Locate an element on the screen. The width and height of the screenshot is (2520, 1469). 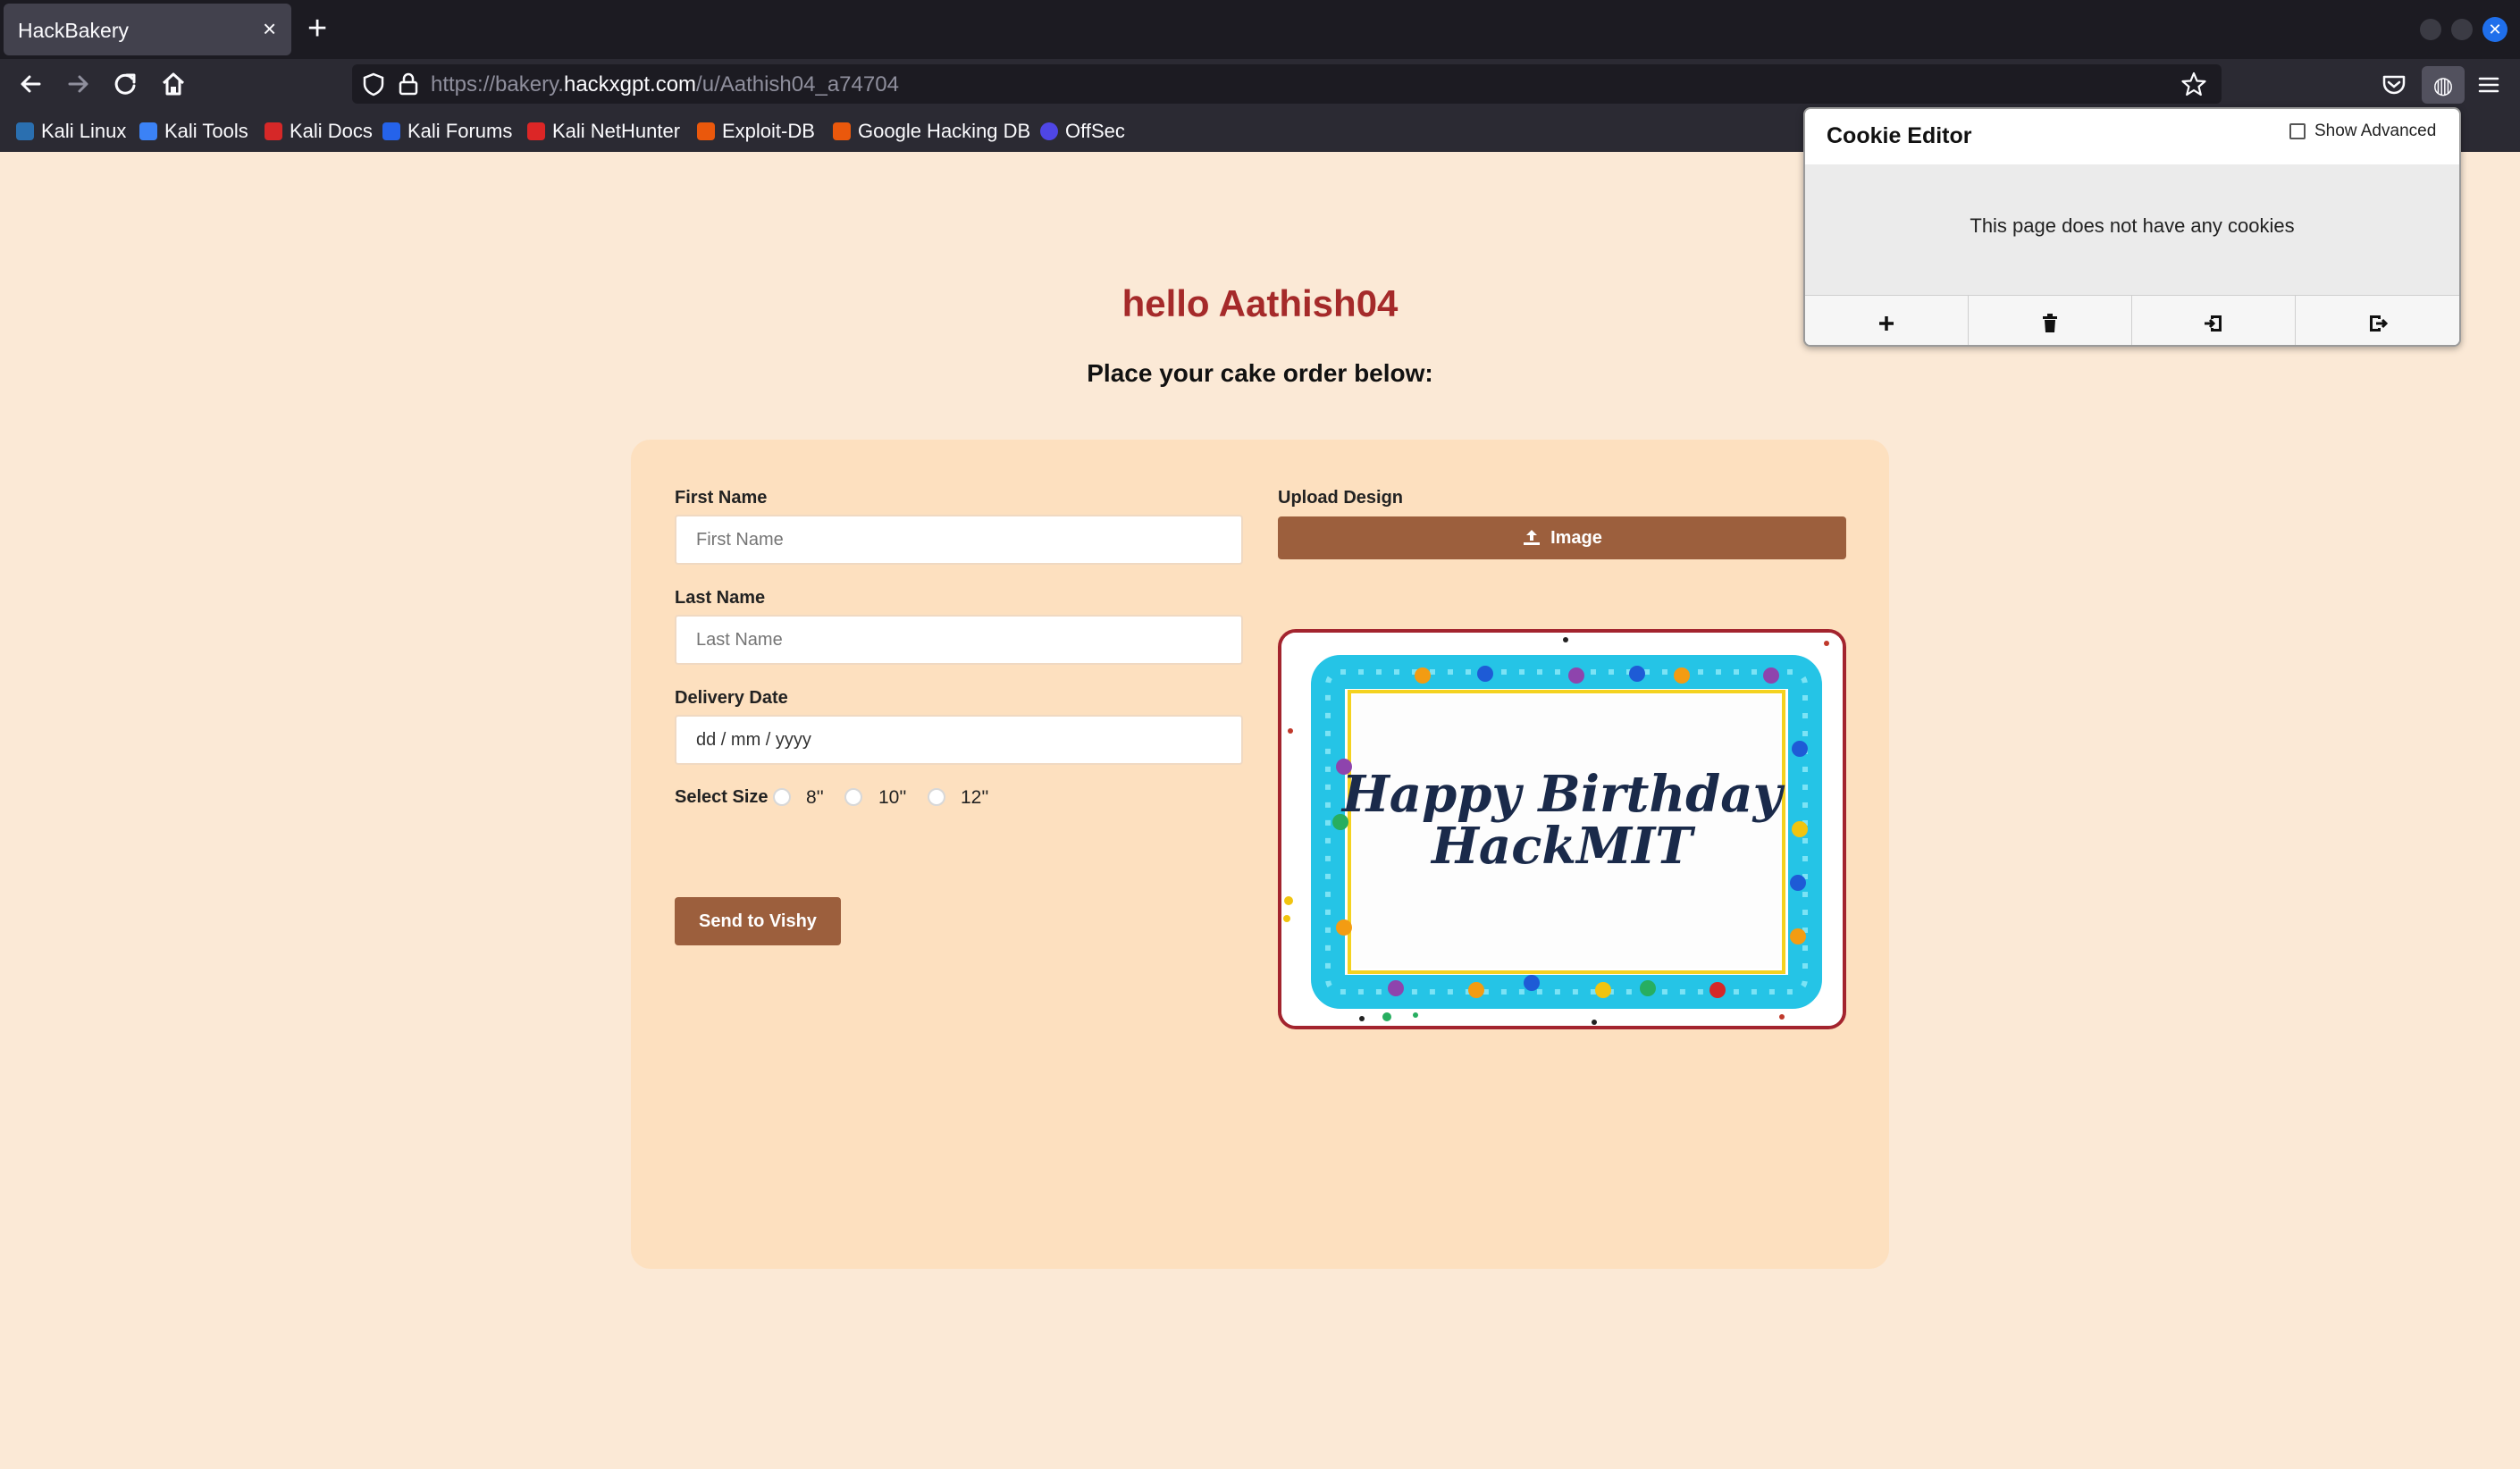
close-window-icon: ✕ is located at coordinates (2494, 30).